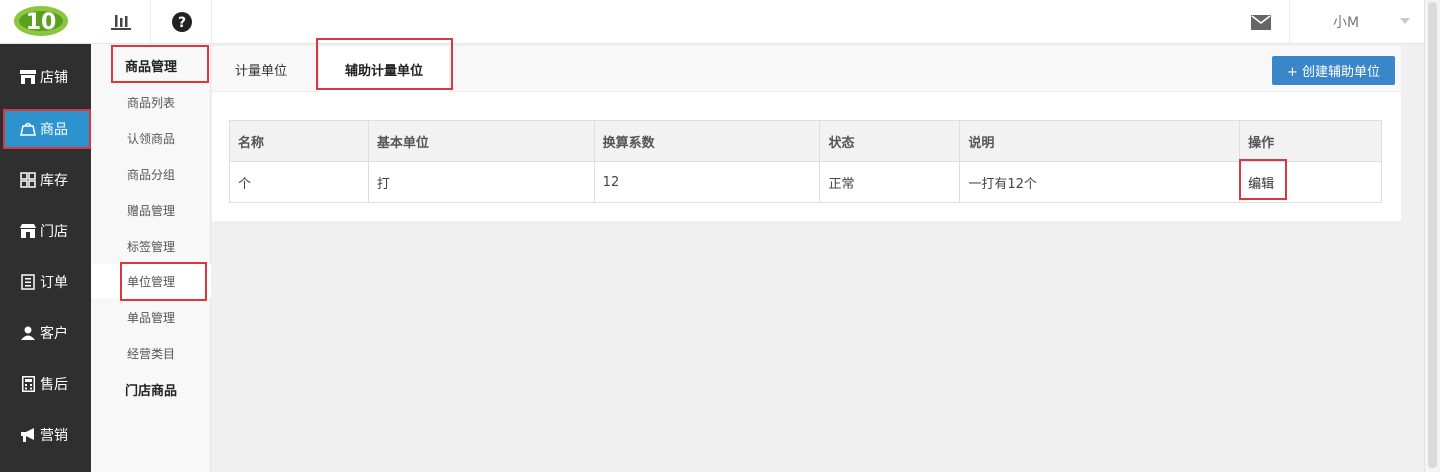 Image resolution: width=1440 pixels, height=472 pixels. Describe the element at coordinates (299, 182) in the screenshot. I see `cell-name: 个` at that location.